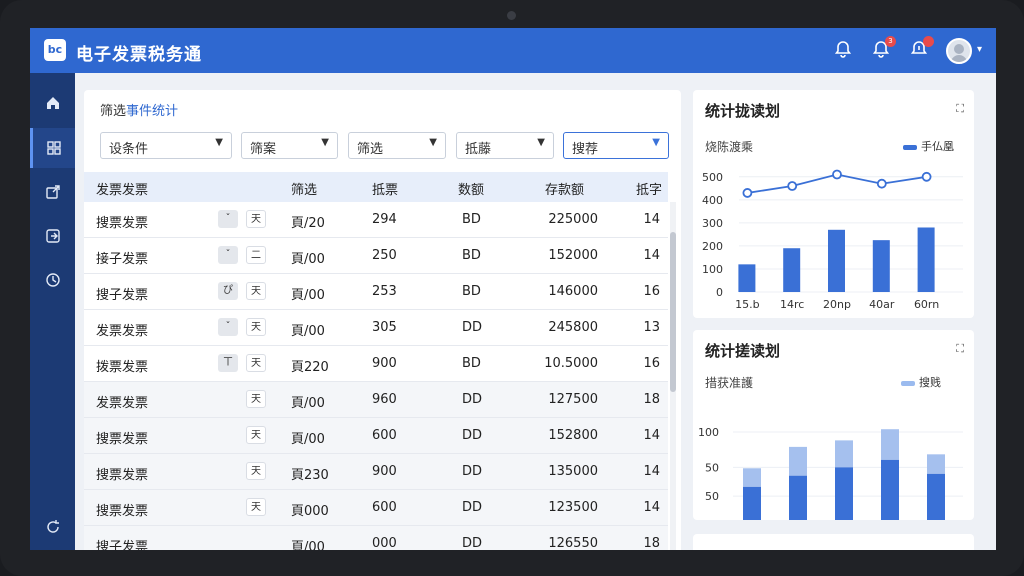  I want to click on cell-num: 13, so click(651, 327).